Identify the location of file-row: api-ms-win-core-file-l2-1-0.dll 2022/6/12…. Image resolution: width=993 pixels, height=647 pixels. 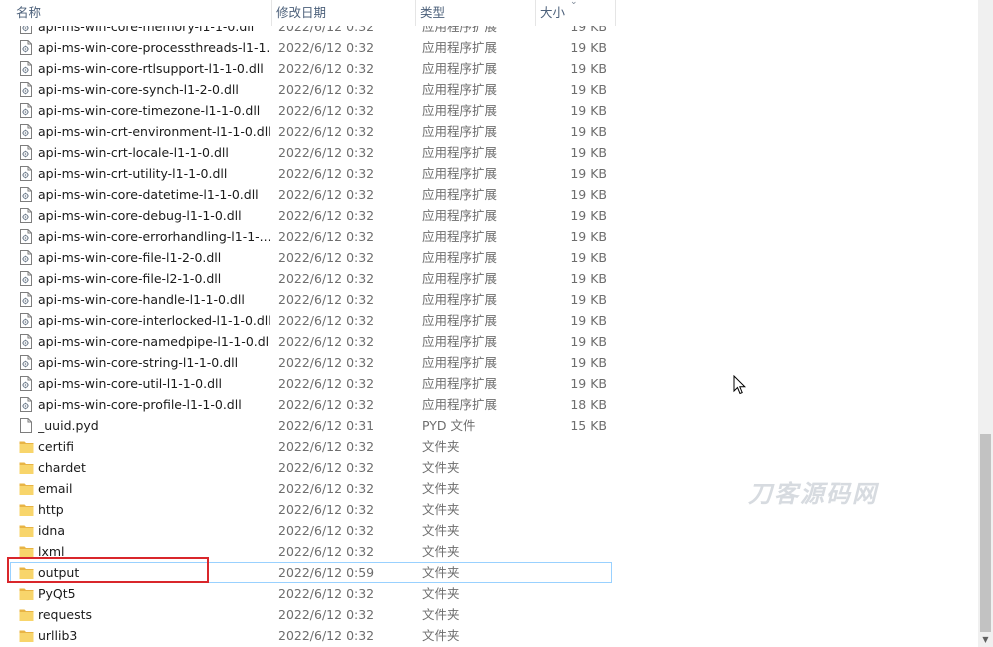
(489, 278).